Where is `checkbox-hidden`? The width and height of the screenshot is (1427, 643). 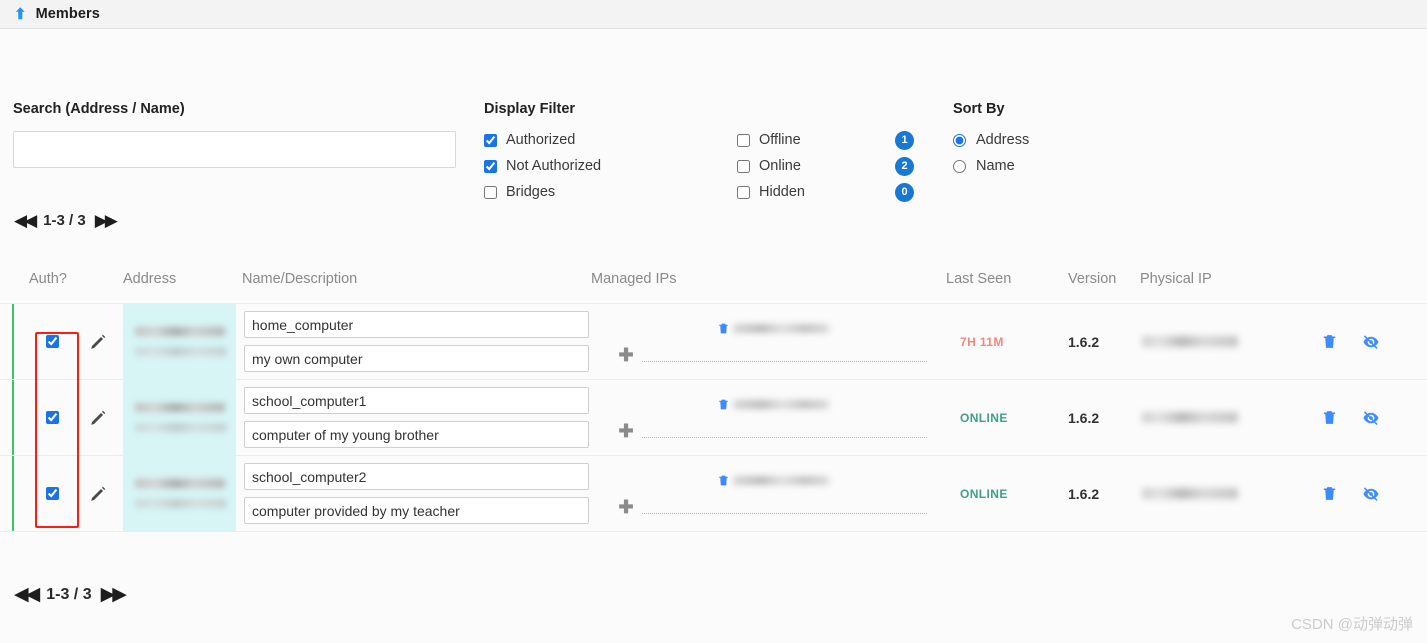
checkbox-hidden is located at coordinates (743, 192).